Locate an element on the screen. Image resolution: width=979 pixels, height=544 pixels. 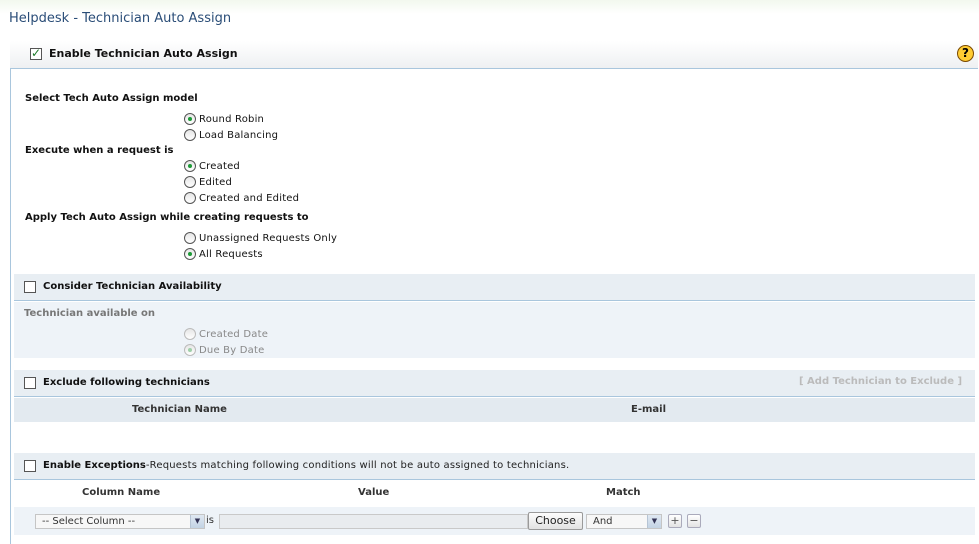
remove-condition-button: − is located at coordinates (694, 521).